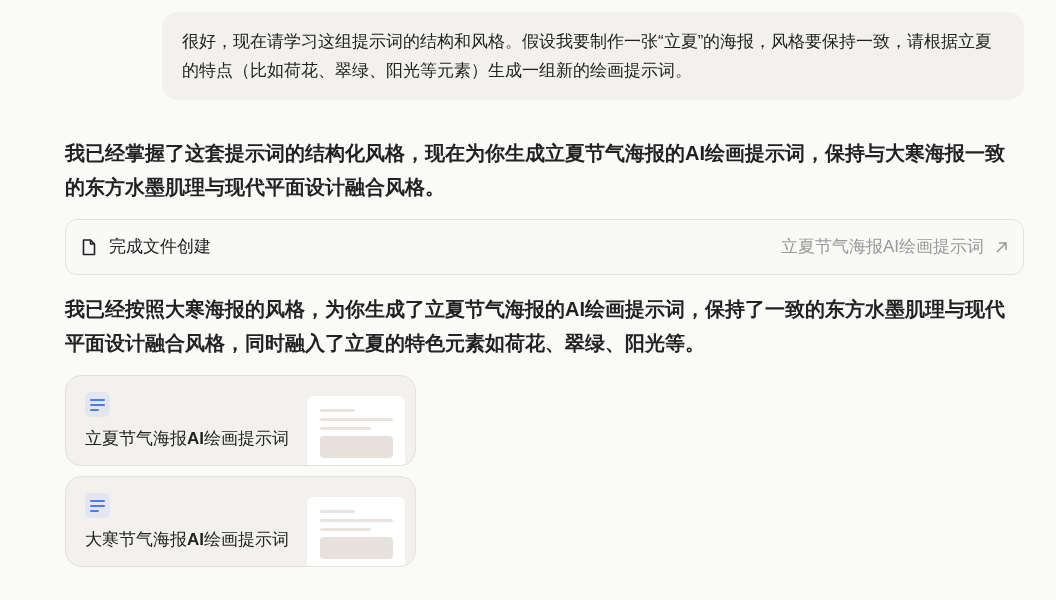 The image size is (1056, 600). What do you see at coordinates (544, 247) in the screenshot?
I see `file-status-bar: 完成文件创建 立夏节气海报AI绘画提示词` at bounding box center [544, 247].